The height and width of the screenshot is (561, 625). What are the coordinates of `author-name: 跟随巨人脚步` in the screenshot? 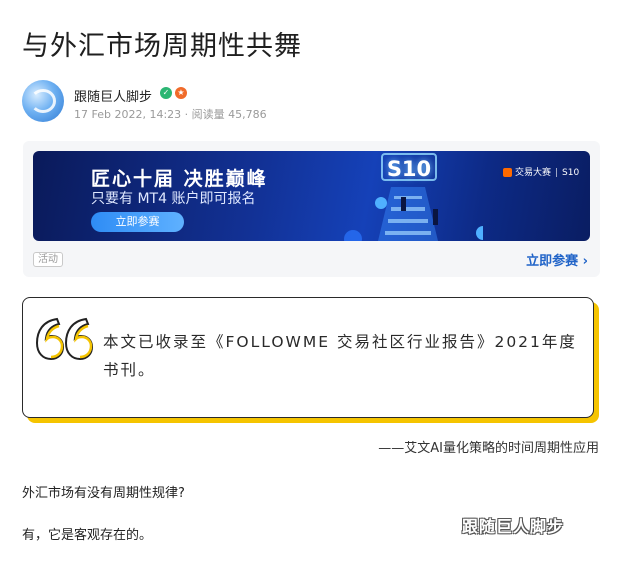 It's located at (113, 95).